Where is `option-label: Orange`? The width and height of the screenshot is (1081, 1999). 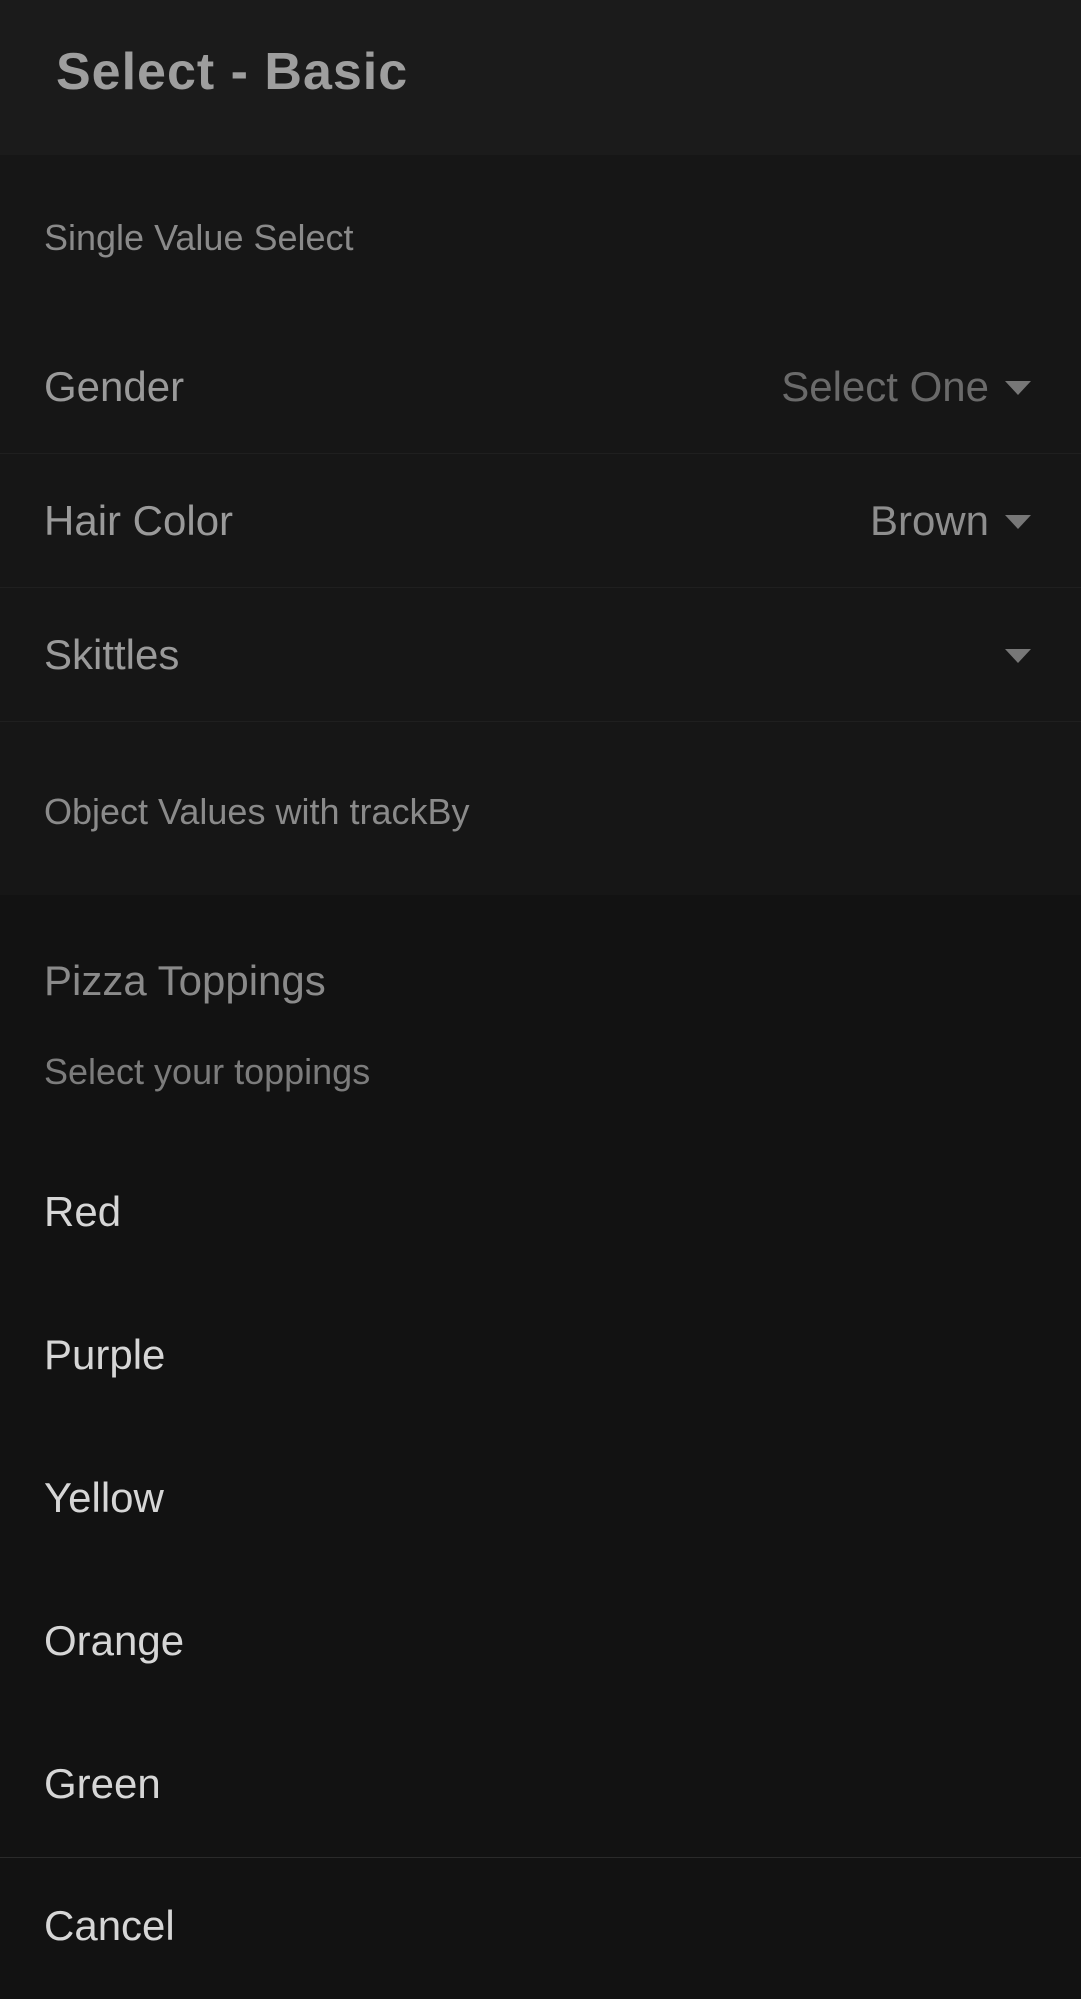 option-label: Orange is located at coordinates (114, 1640).